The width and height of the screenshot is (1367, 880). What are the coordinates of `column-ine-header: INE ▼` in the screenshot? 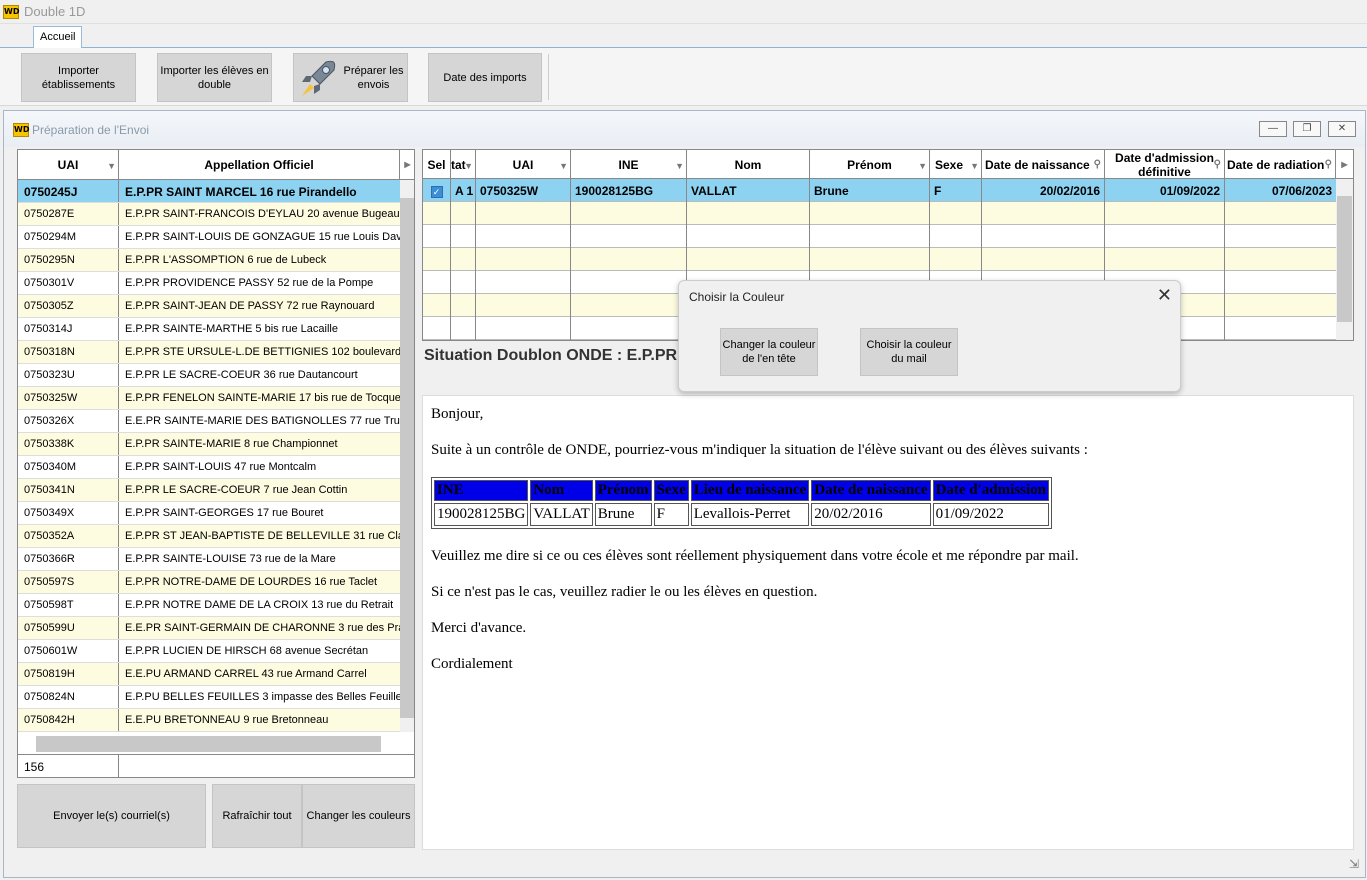 It's located at (629, 164).